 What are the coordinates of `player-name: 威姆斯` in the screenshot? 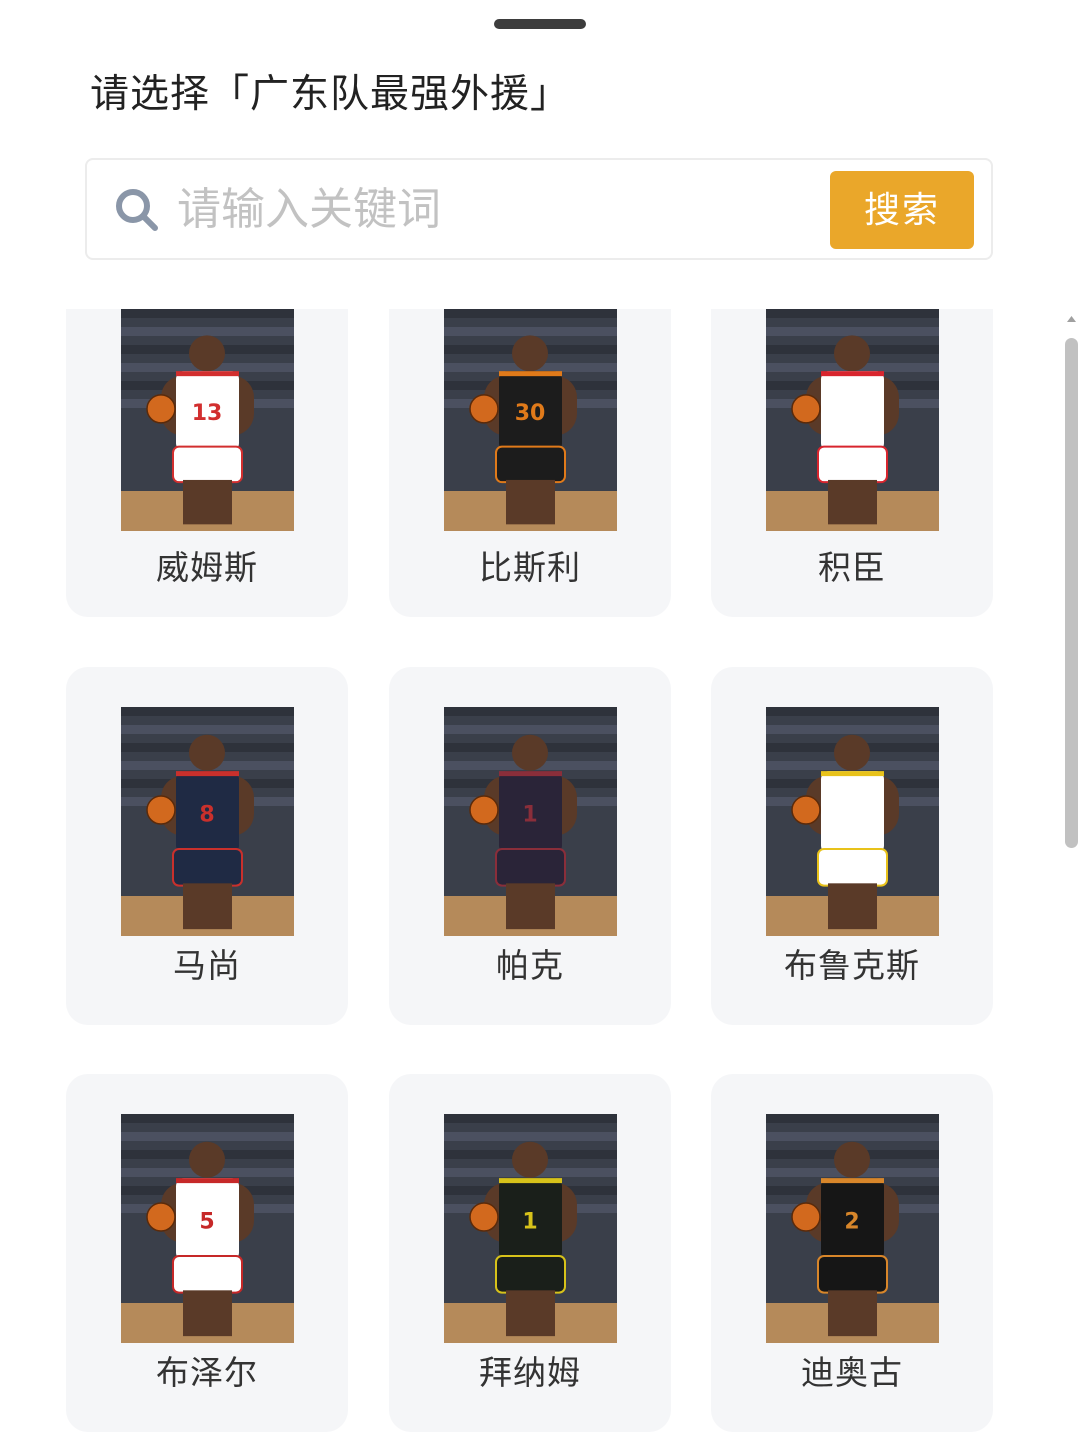 It's located at (207, 567).